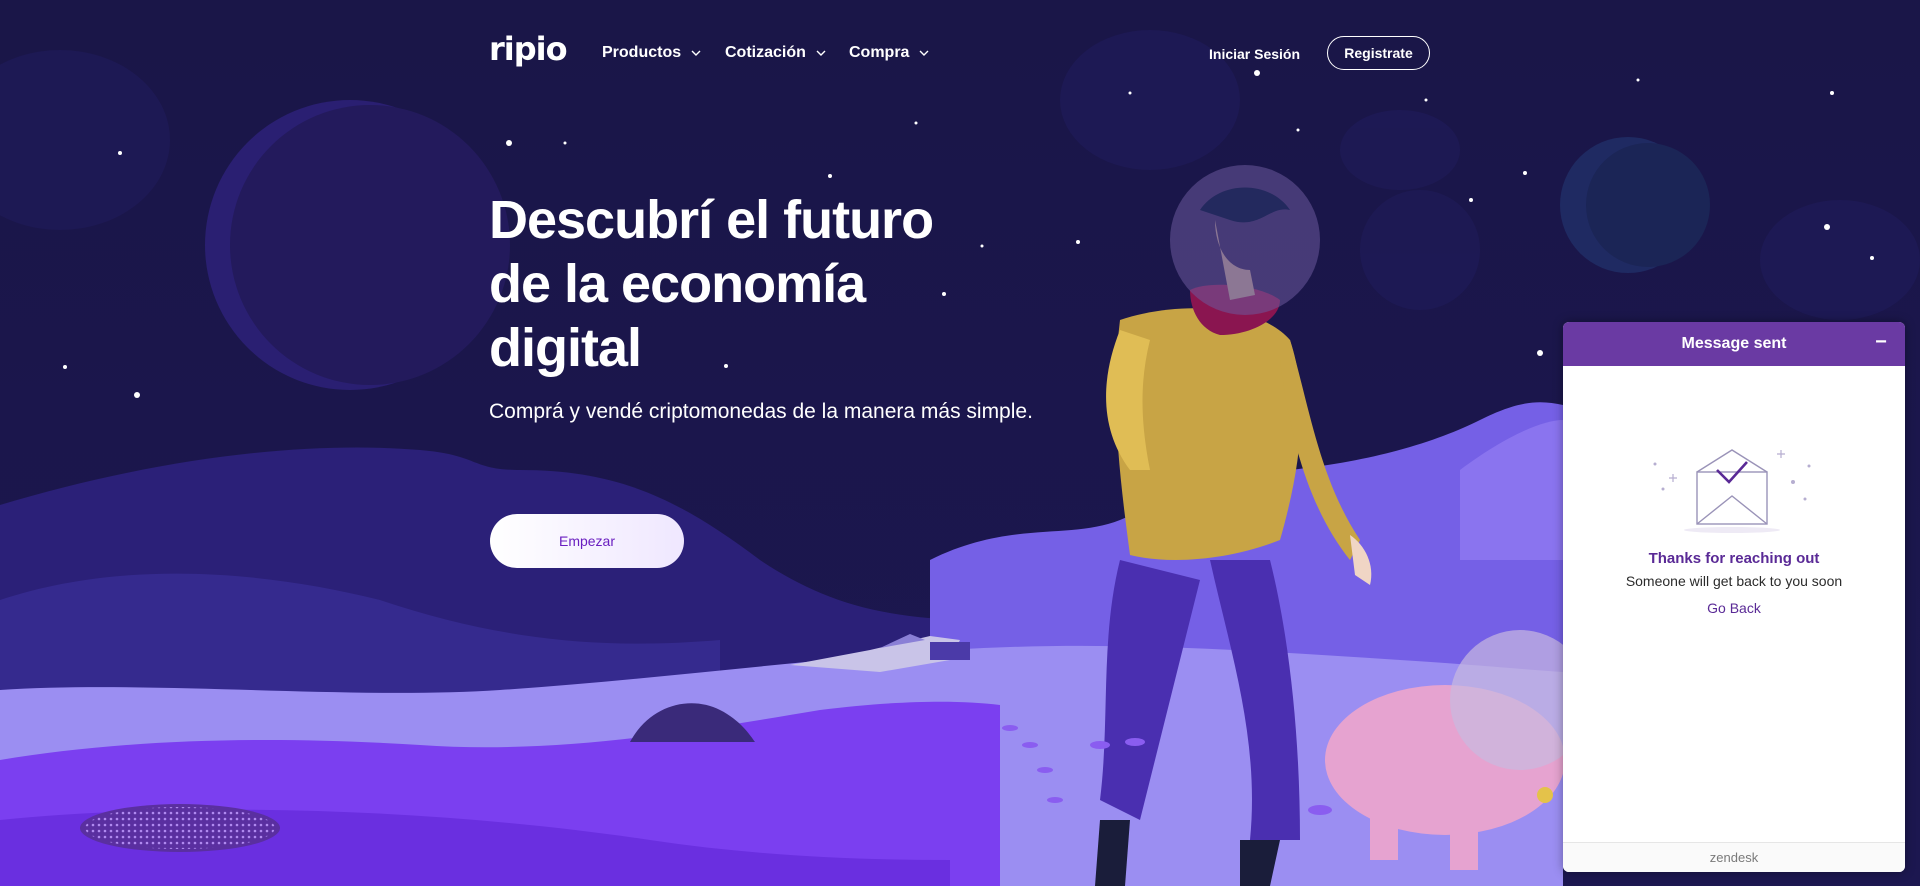 The width and height of the screenshot is (1920, 886). I want to click on planet-right, so click(1635, 205).